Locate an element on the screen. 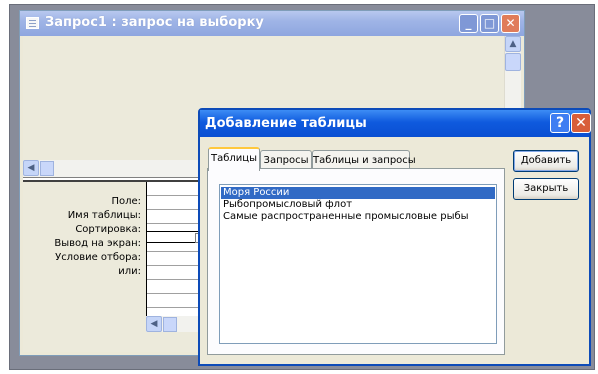  query-window-titlebar: Запрос1 : запрос на выборку _ □ ✕ is located at coordinates (272, 23).